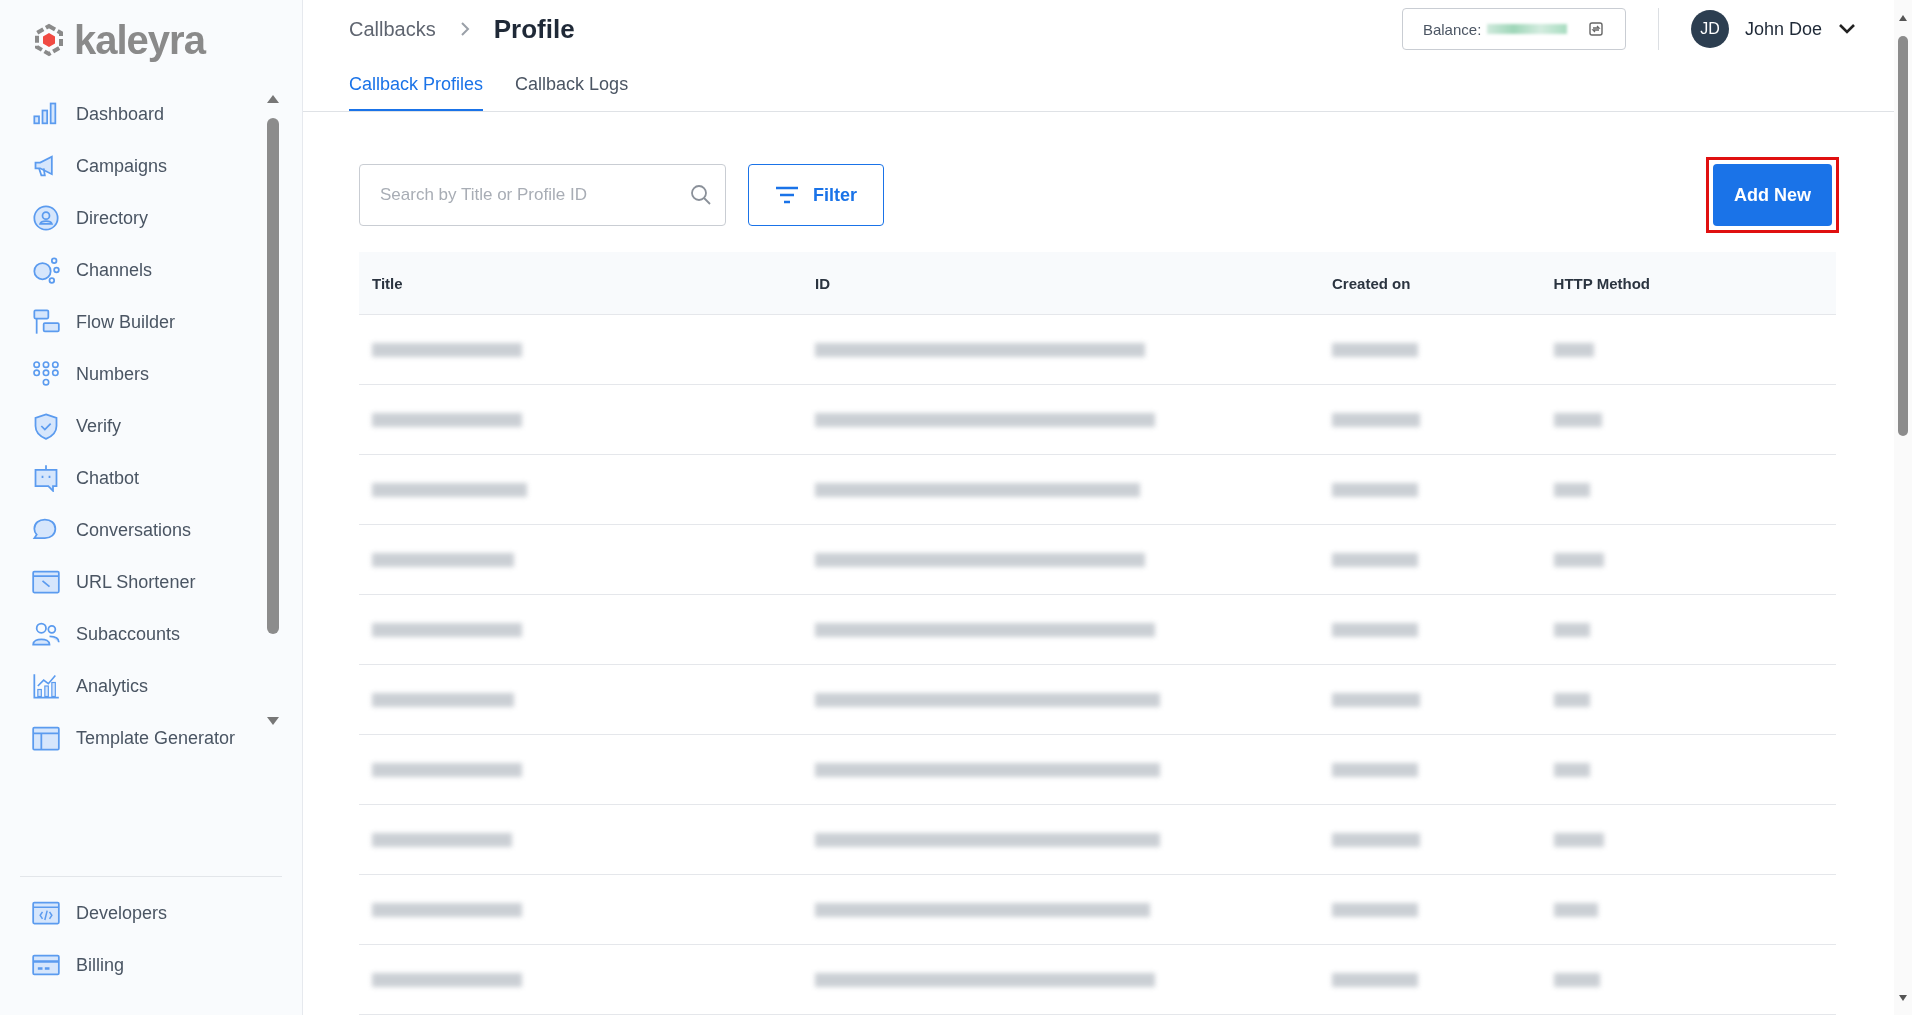  What do you see at coordinates (1061, 283) in the screenshot?
I see `column-header: ID` at bounding box center [1061, 283].